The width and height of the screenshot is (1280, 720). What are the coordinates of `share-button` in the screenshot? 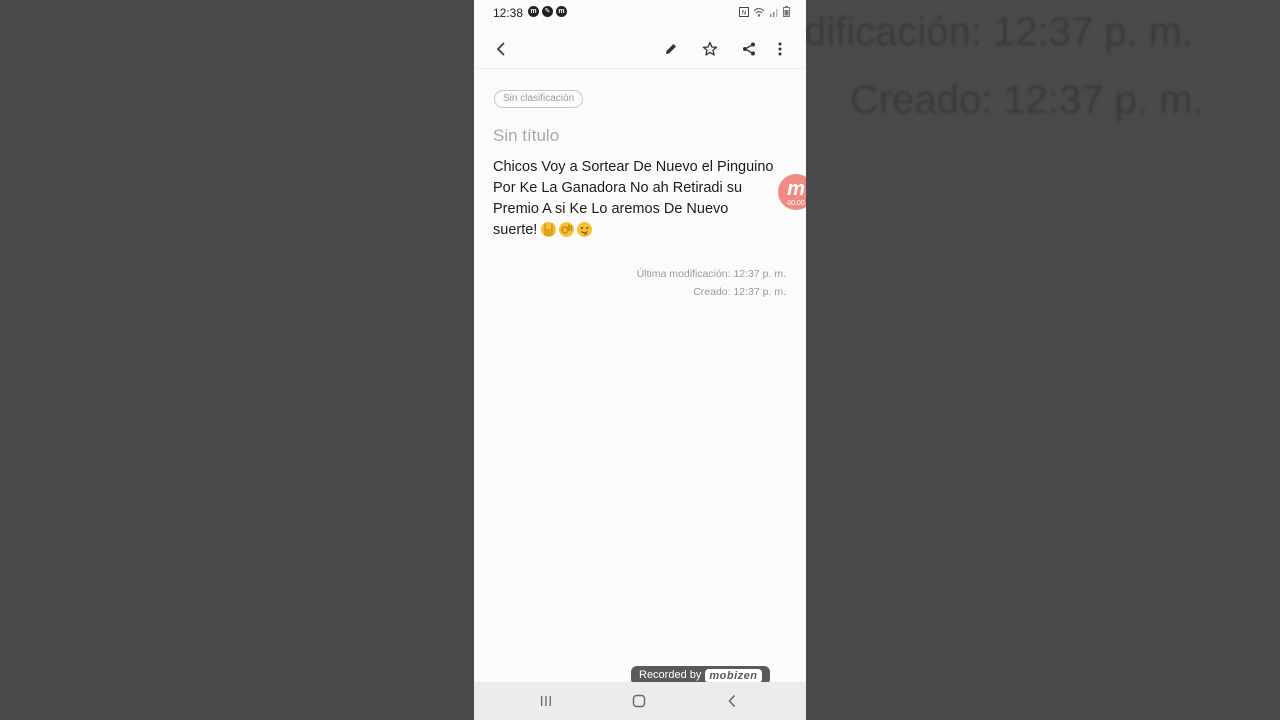 It's located at (749, 49).